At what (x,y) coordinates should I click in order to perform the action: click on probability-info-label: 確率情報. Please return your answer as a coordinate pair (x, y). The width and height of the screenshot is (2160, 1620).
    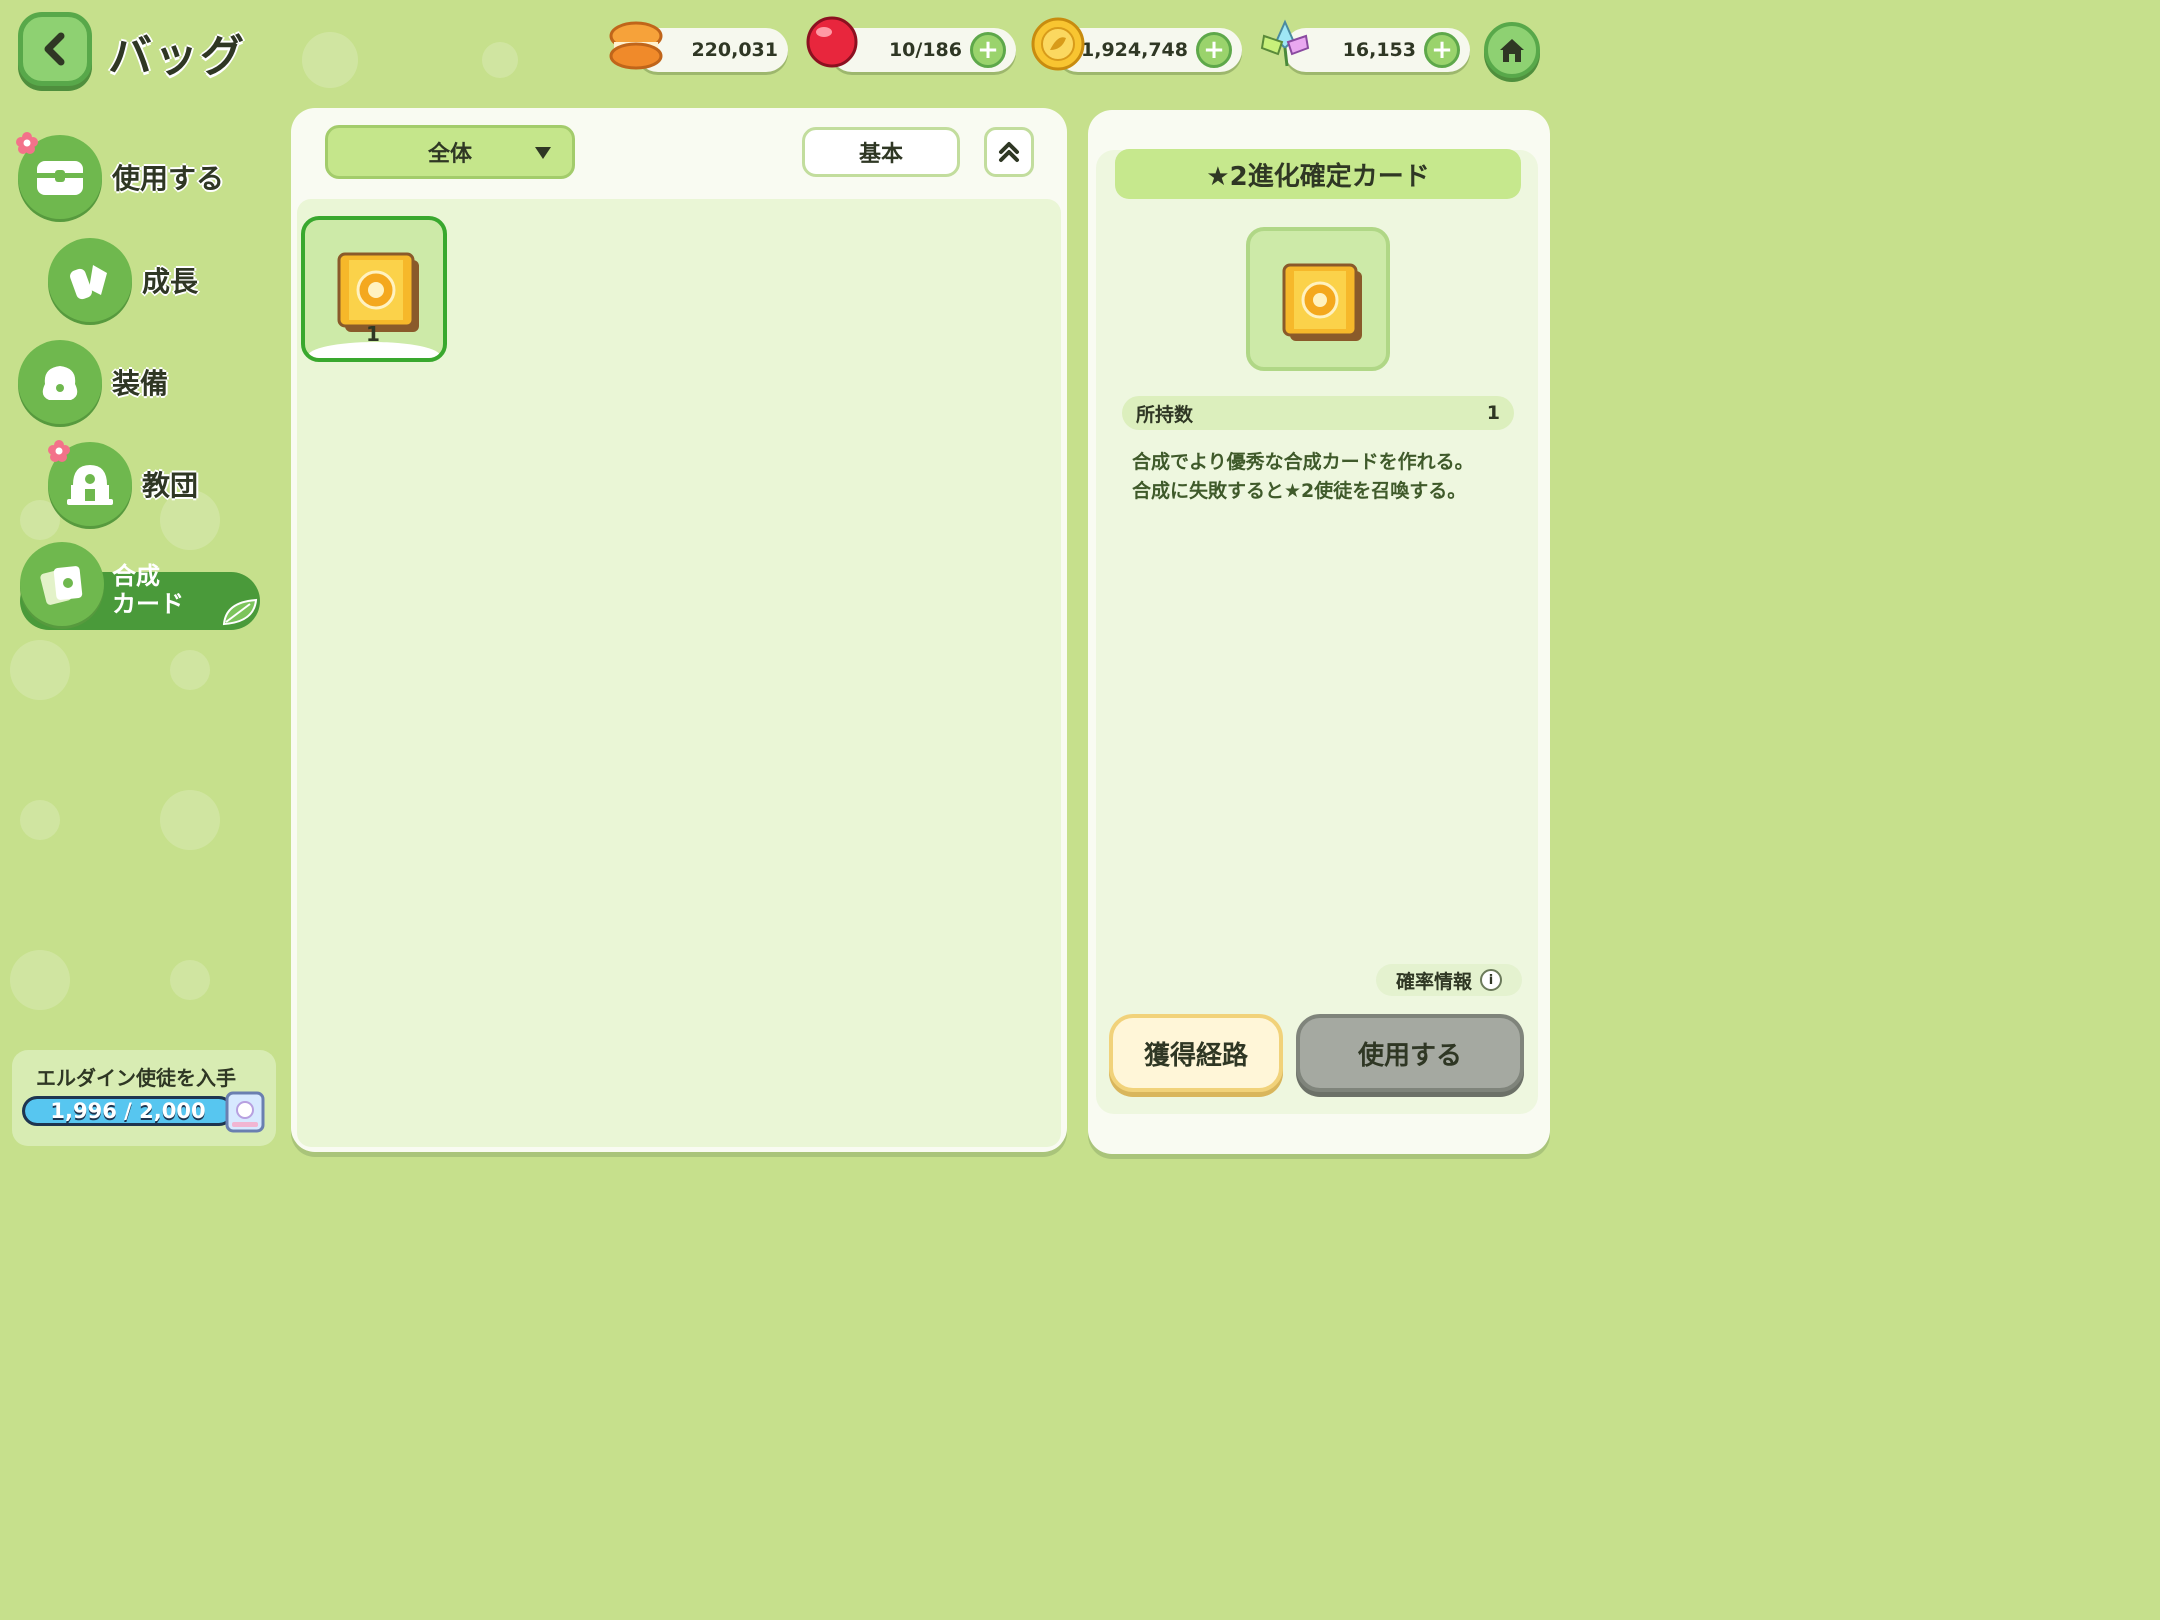
    Looking at the image, I should click on (1433, 981).